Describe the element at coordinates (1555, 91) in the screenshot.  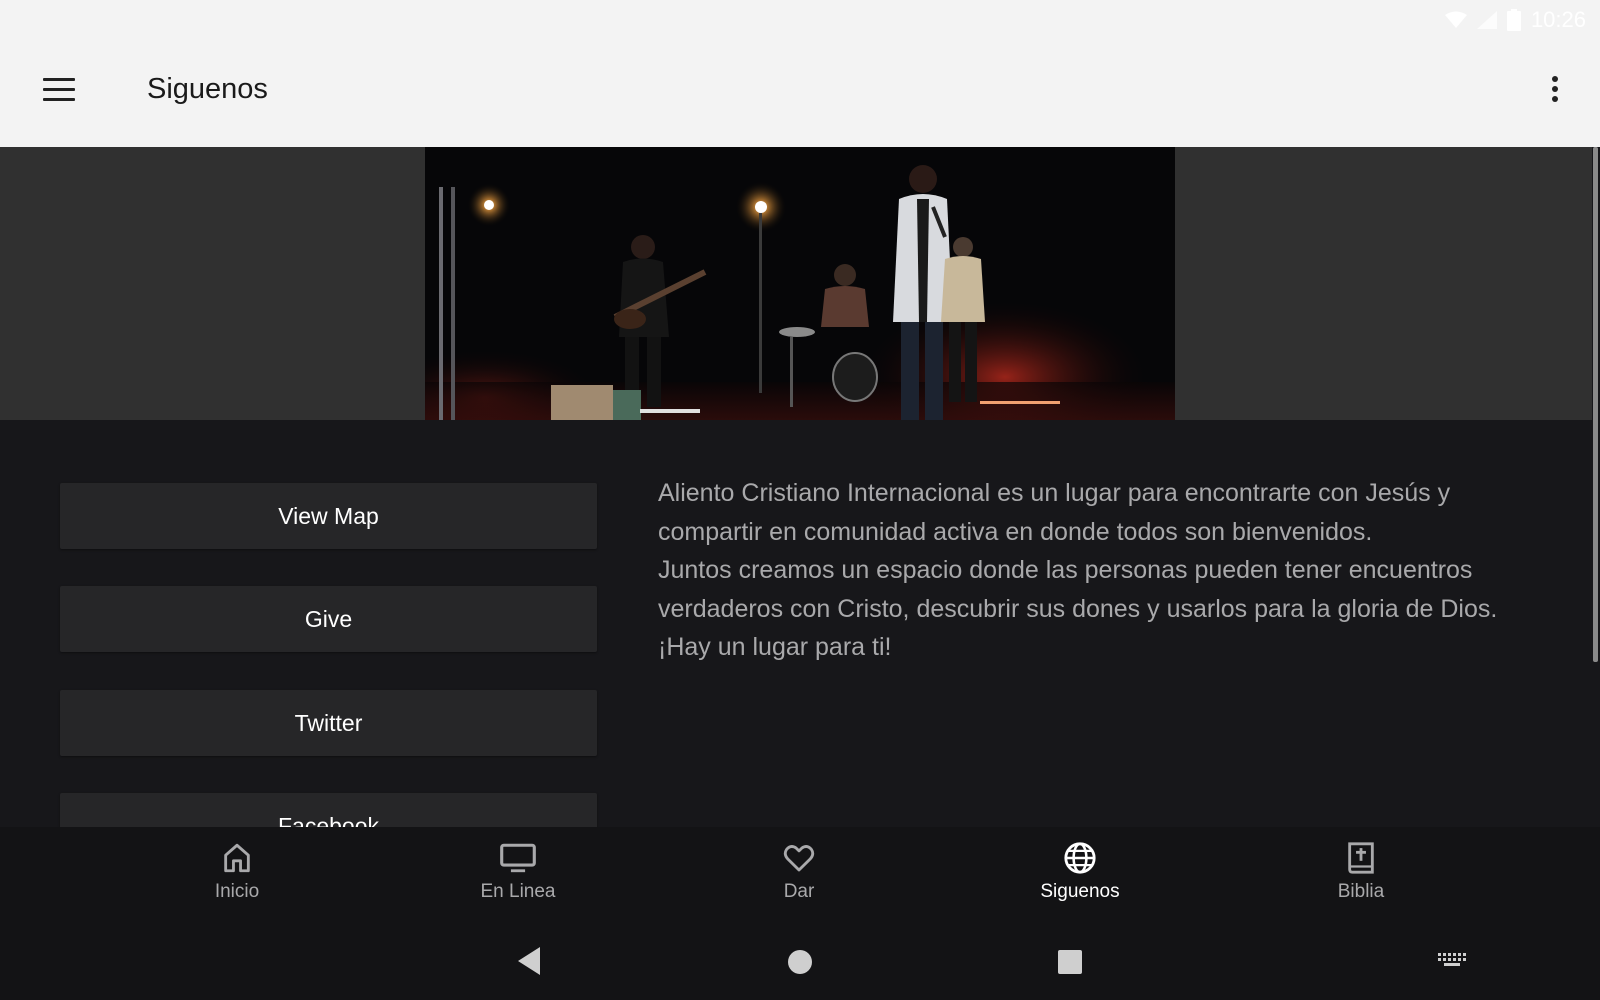
I see `more-vert-icon` at that location.